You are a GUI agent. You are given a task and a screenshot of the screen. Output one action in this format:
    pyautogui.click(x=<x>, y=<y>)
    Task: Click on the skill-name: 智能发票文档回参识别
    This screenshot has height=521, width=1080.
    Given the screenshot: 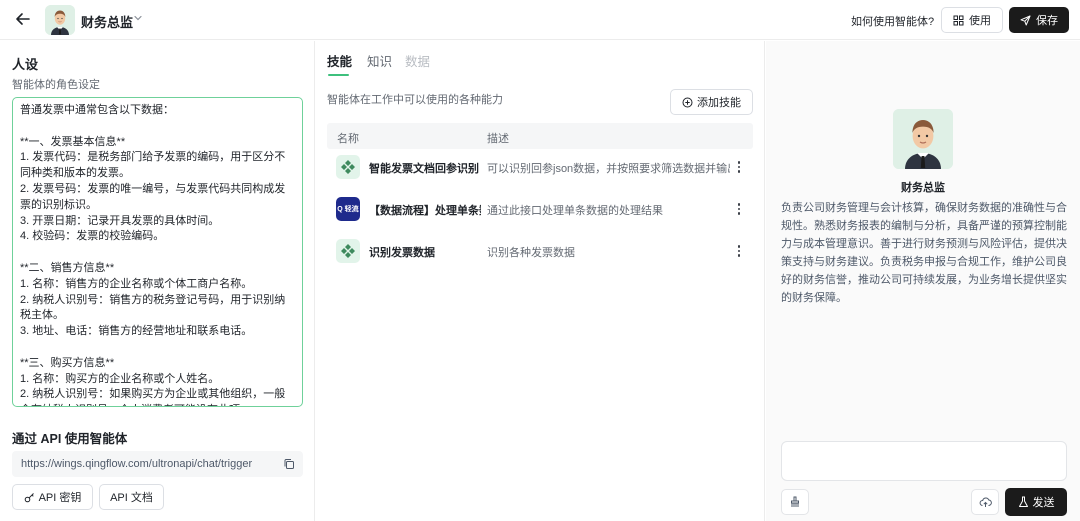 What is the action you would take?
    pyautogui.click(x=424, y=169)
    